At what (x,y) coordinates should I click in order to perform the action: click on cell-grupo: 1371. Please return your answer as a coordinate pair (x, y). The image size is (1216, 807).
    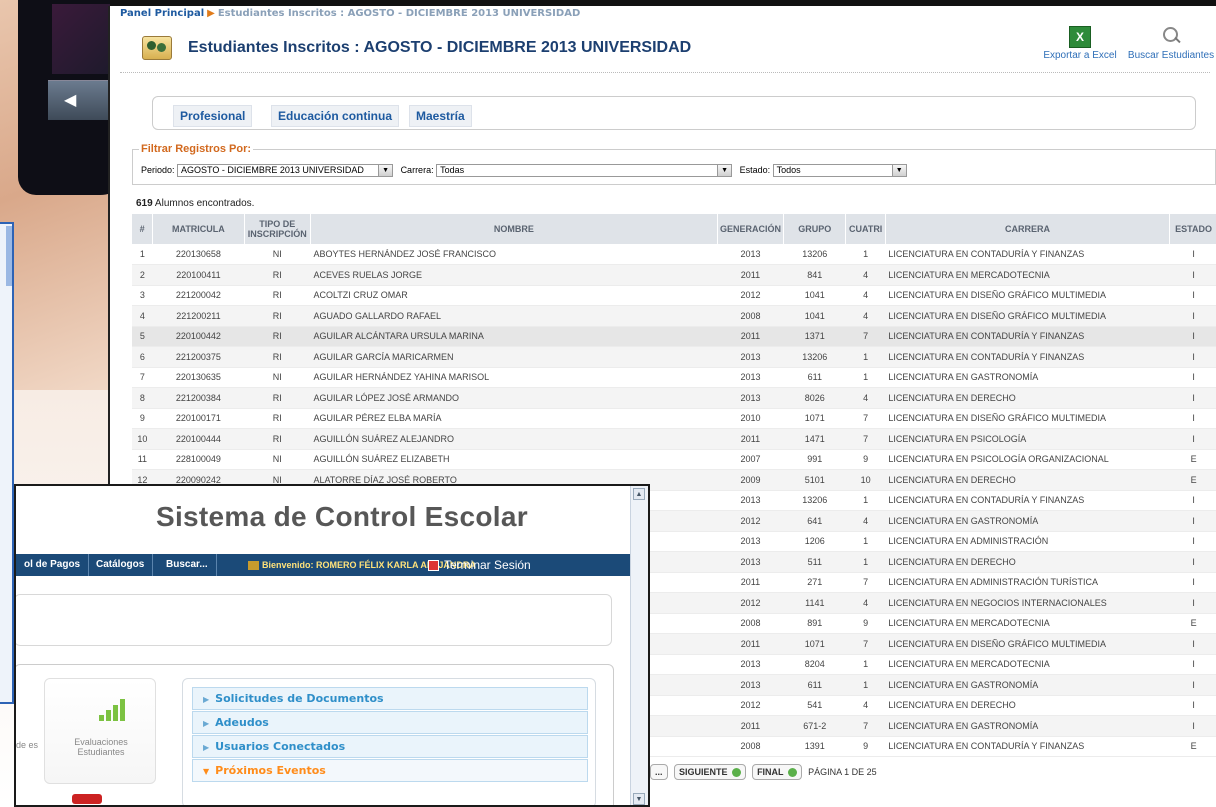
    Looking at the image, I should click on (814, 336).